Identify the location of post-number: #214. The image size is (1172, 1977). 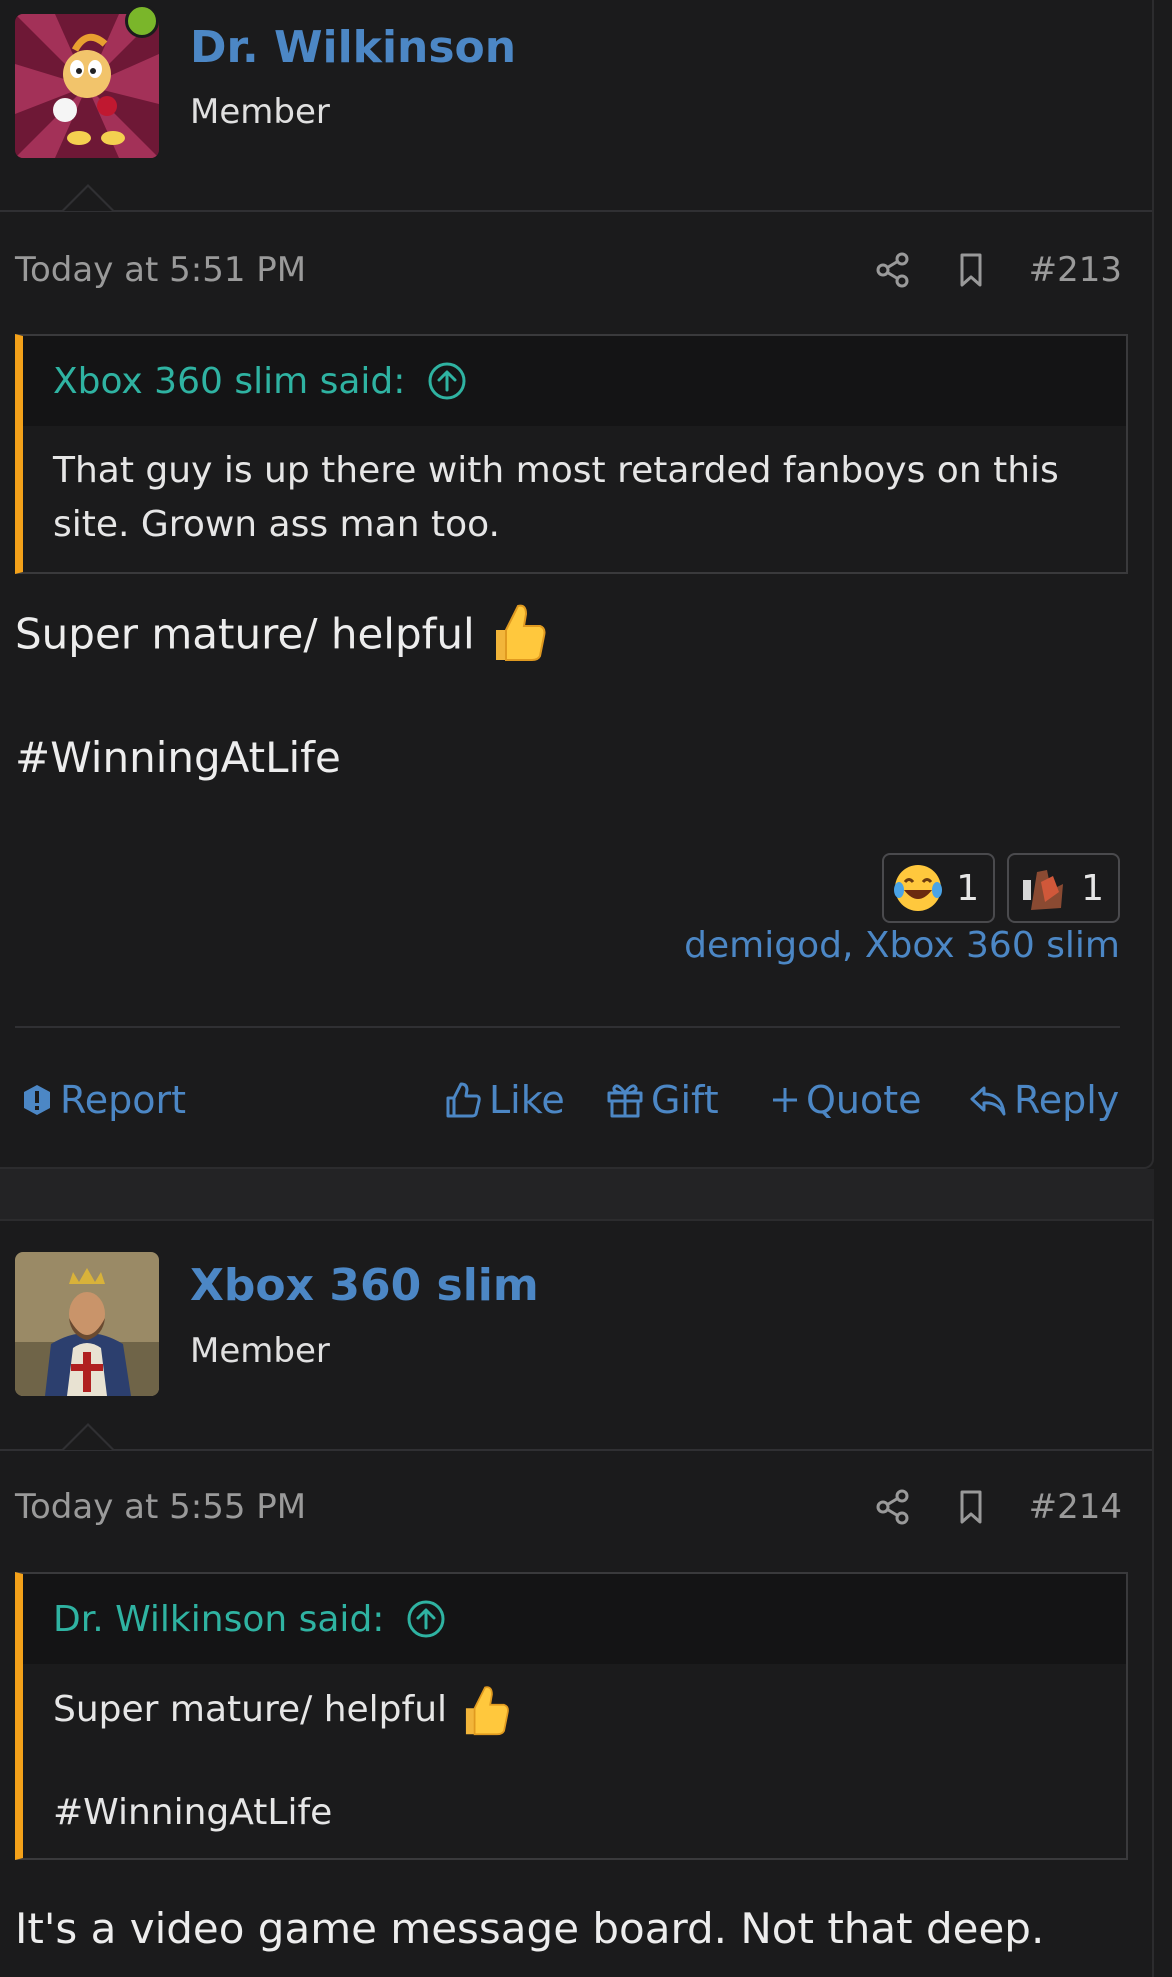
(1075, 1507).